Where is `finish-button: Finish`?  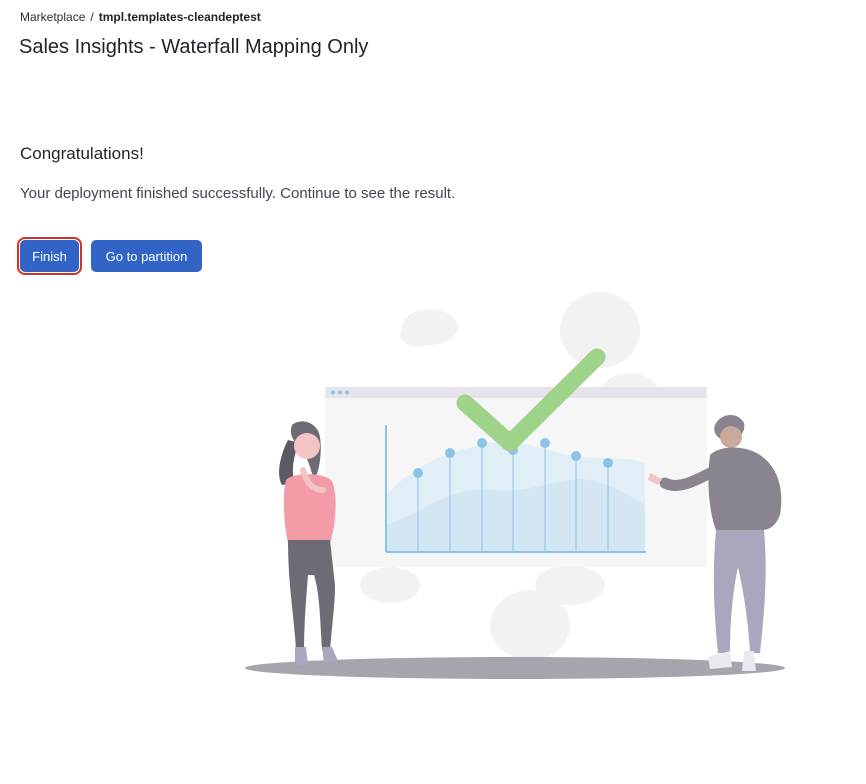 finish-button: Finish is located at coordinates (49, 256).